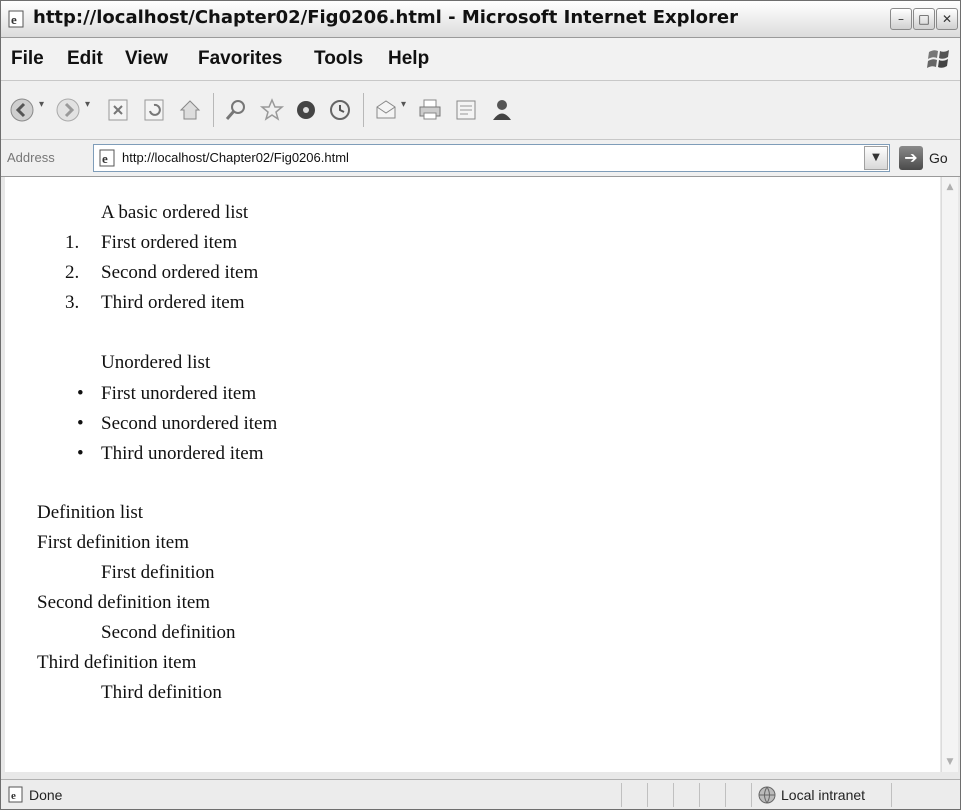  Describe the element at coordinates (124, 602) in the screenshot. I see `definition-term: Second definition item` at that location.